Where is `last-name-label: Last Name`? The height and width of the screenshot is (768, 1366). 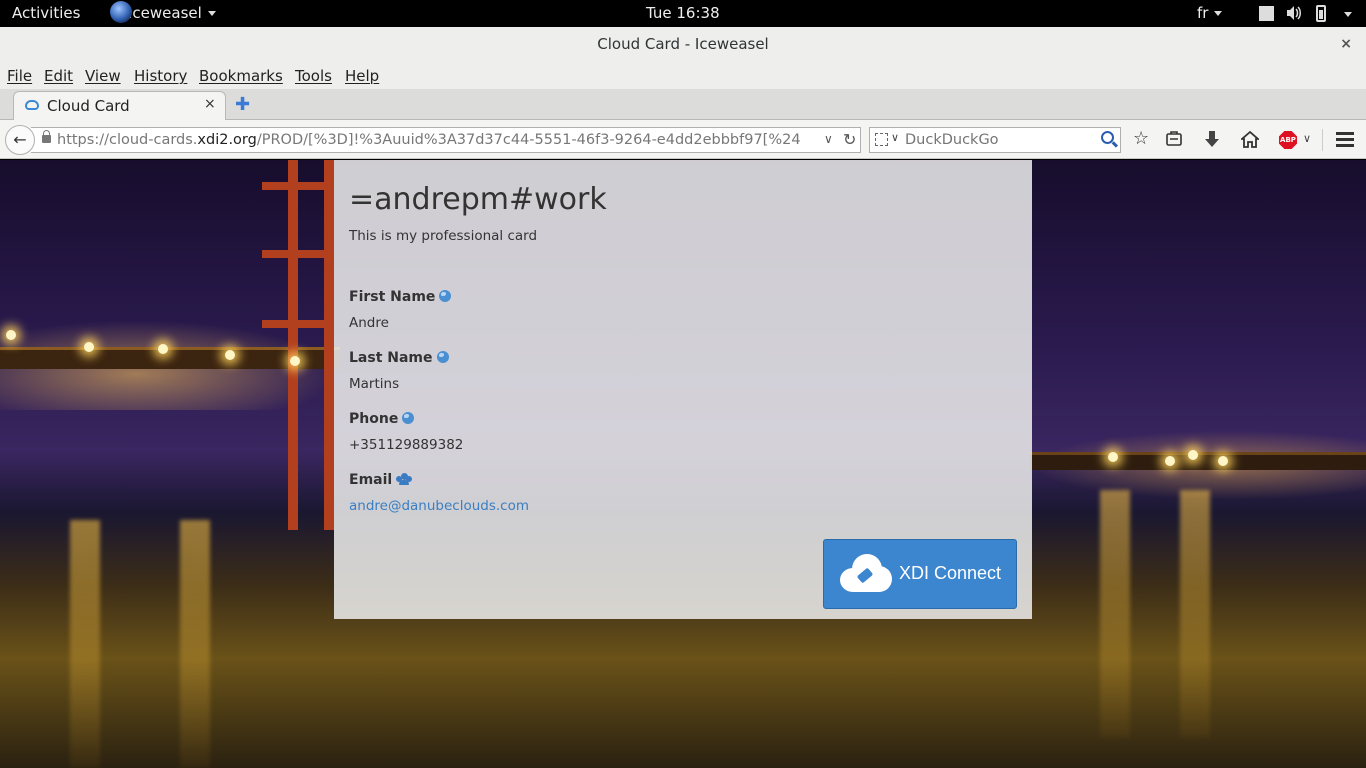
last-name-label: Last Name is located at coordinates (399, 358).